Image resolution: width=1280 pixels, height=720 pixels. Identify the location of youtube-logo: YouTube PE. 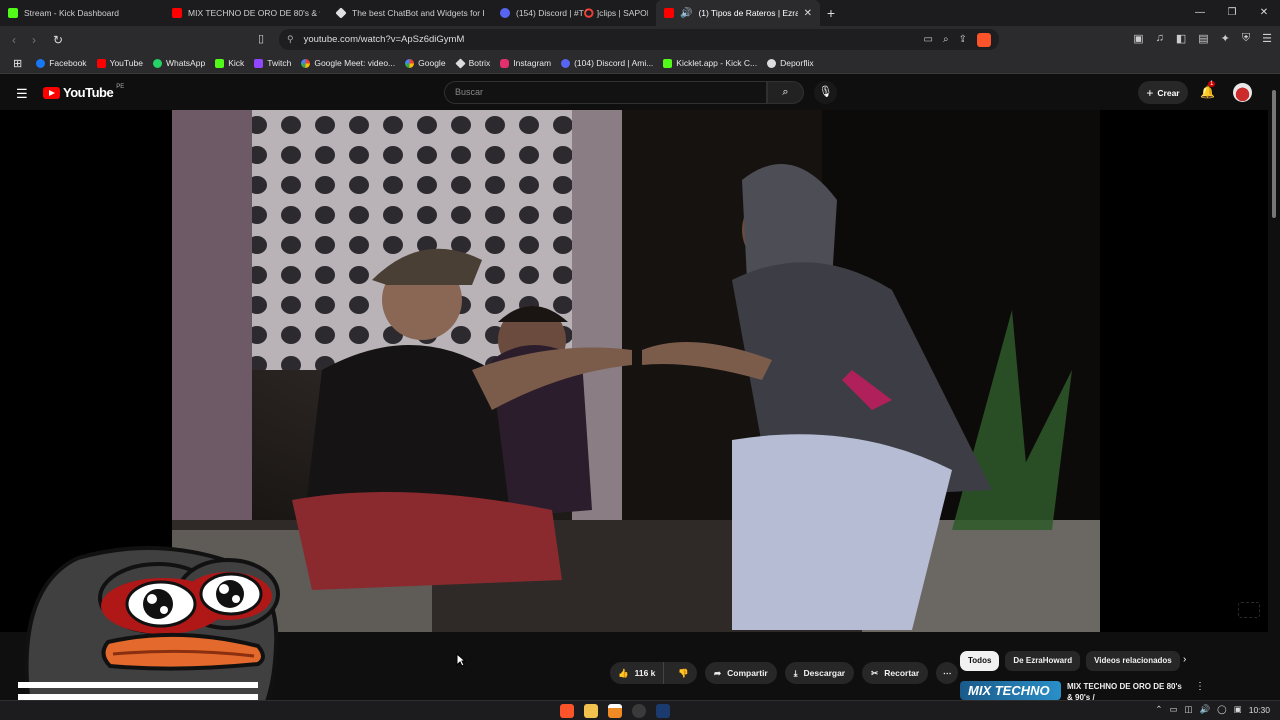
(83, 92).